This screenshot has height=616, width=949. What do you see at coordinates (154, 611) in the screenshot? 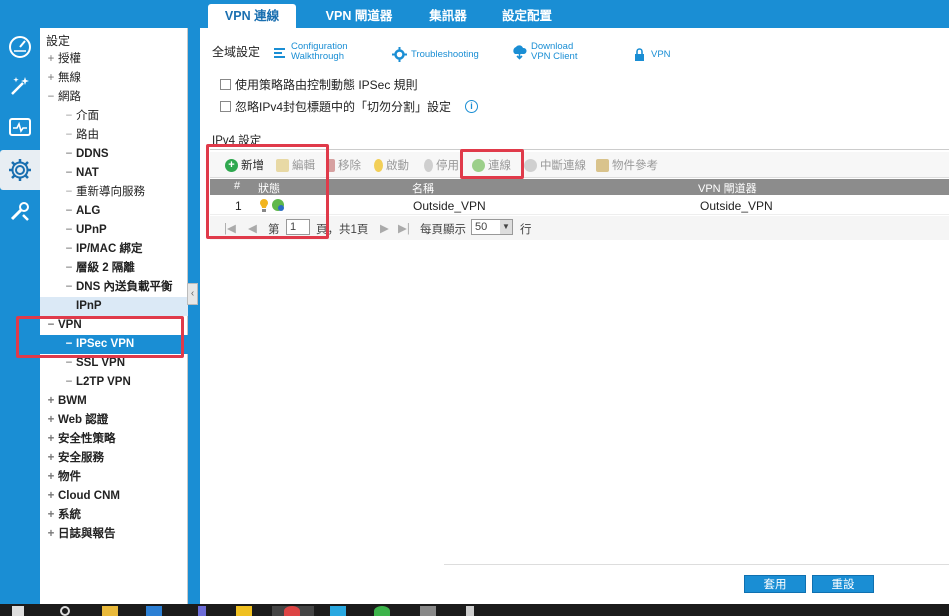
I see `store-icon` at bounding box center [154, 611].